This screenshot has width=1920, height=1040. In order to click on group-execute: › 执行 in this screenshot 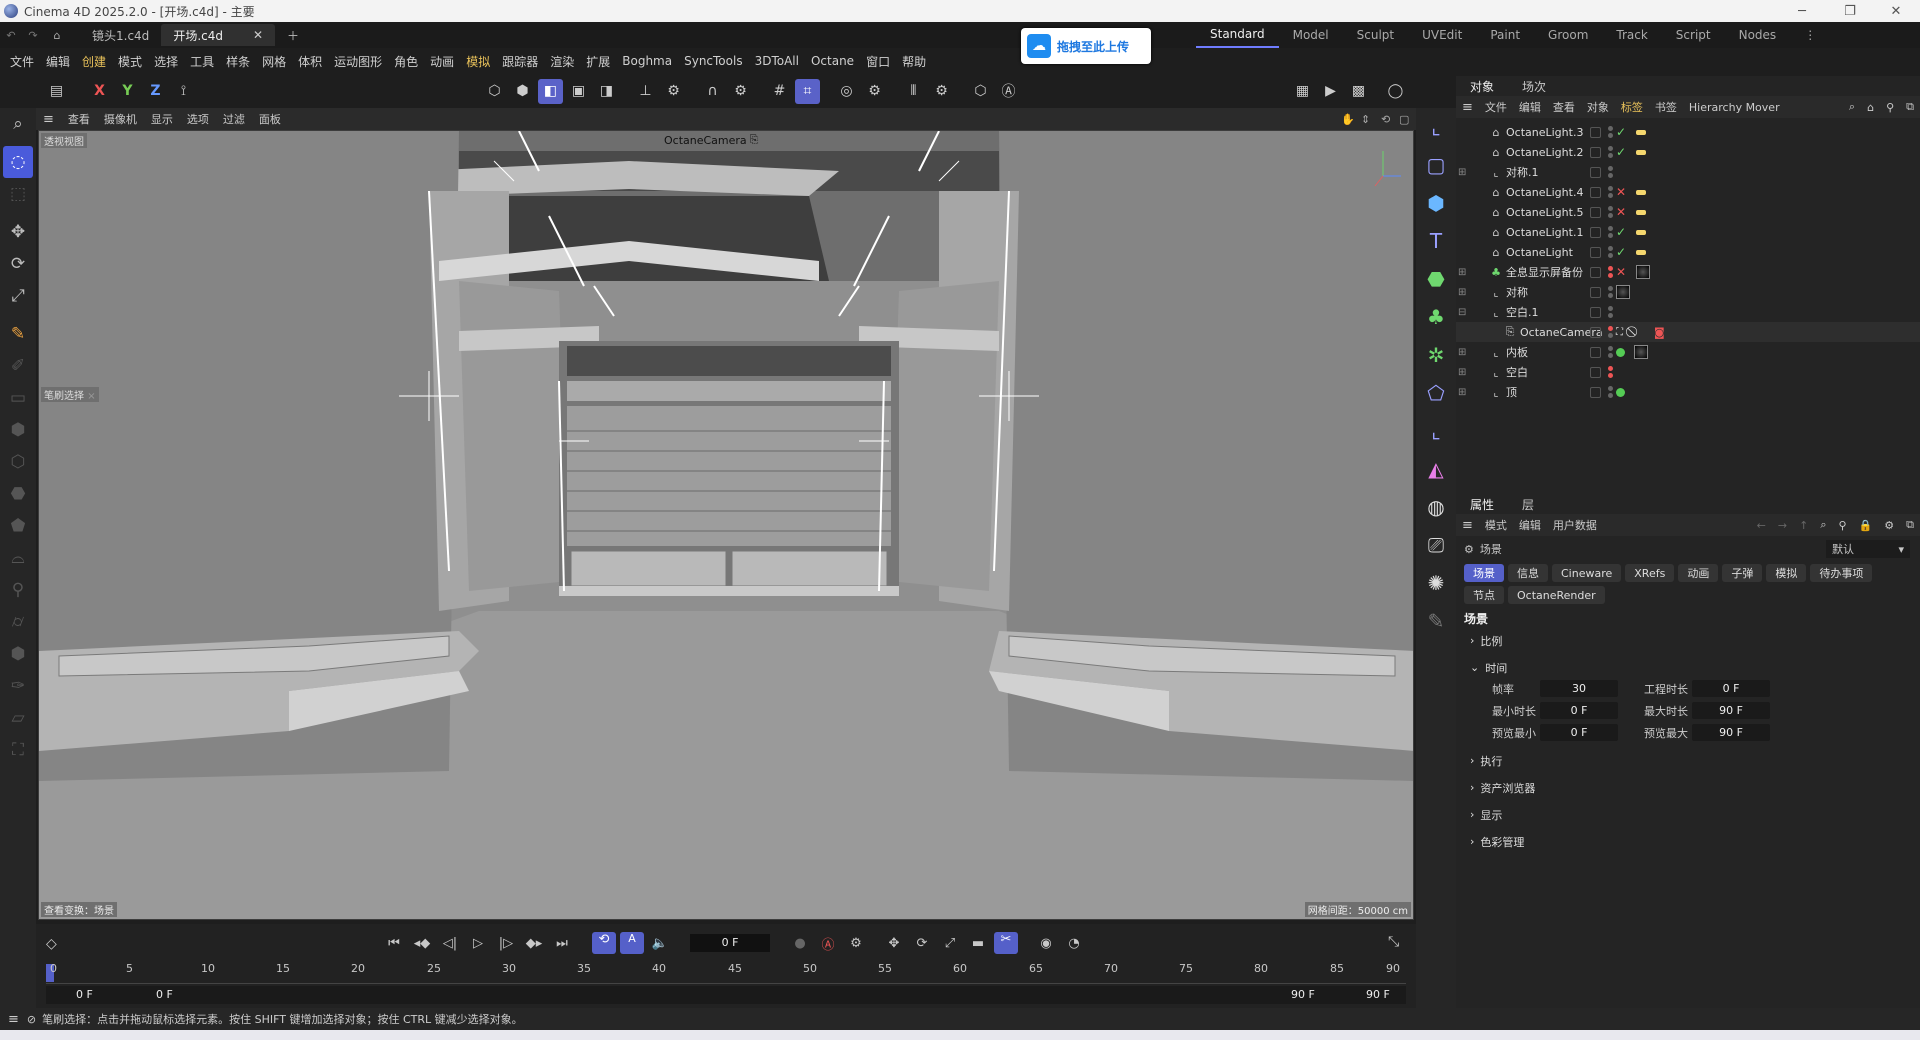, I will do `click(1688, 760)`.